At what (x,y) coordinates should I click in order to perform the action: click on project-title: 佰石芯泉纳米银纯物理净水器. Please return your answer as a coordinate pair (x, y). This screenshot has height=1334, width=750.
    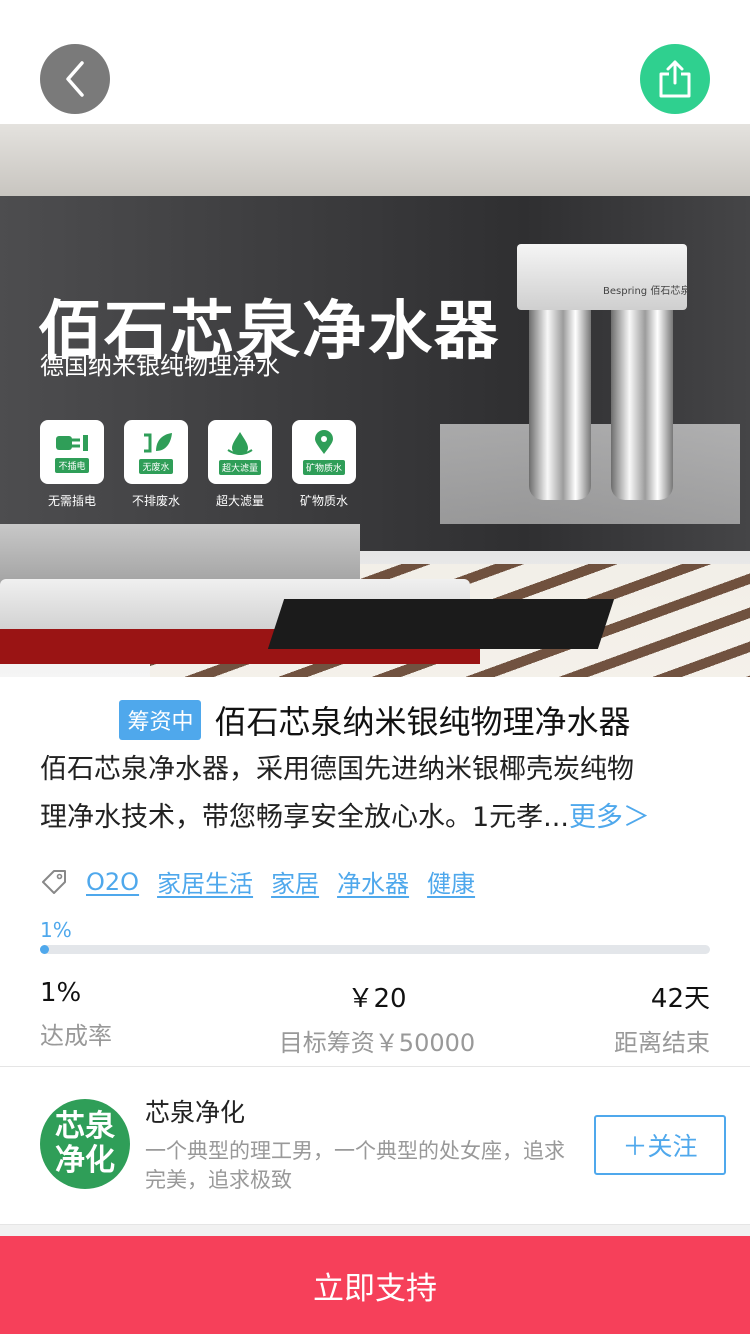
    Looking at the image, I should click on (422, 722).